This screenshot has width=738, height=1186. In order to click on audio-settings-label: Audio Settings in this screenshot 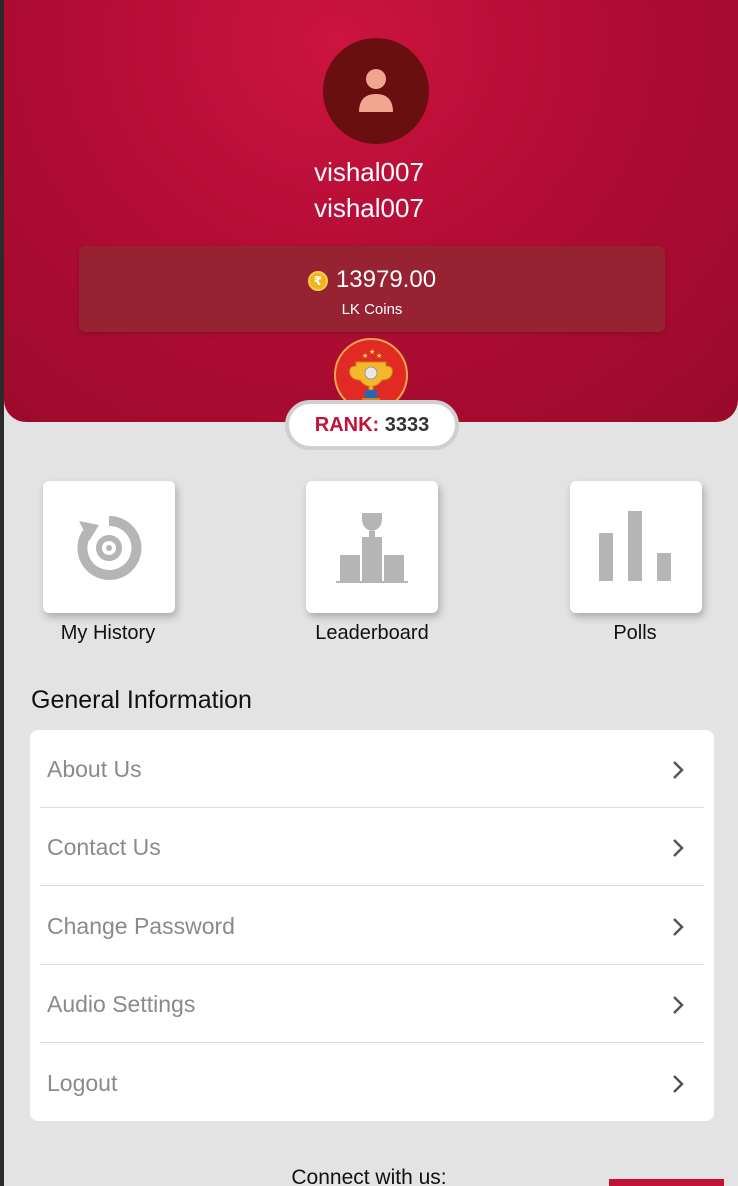, I will do `click(121, 1004)`.